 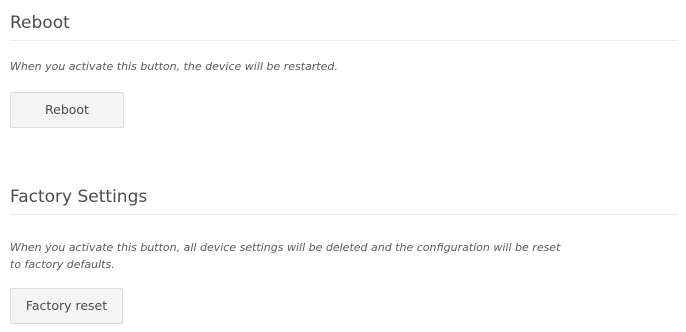 I want to click on reboot-heading: Reboot, so click(x=40, y=23).